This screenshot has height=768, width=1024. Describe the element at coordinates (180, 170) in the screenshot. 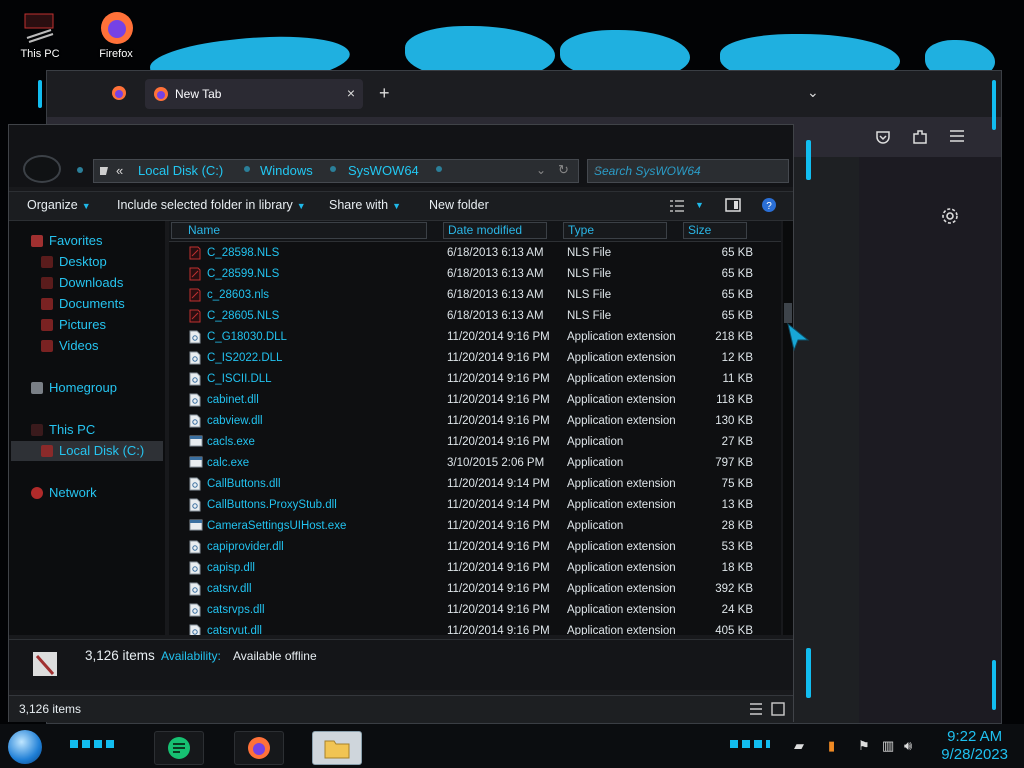

I see `breadcrumb-local-disk: Local Disk (C:)` at that location.